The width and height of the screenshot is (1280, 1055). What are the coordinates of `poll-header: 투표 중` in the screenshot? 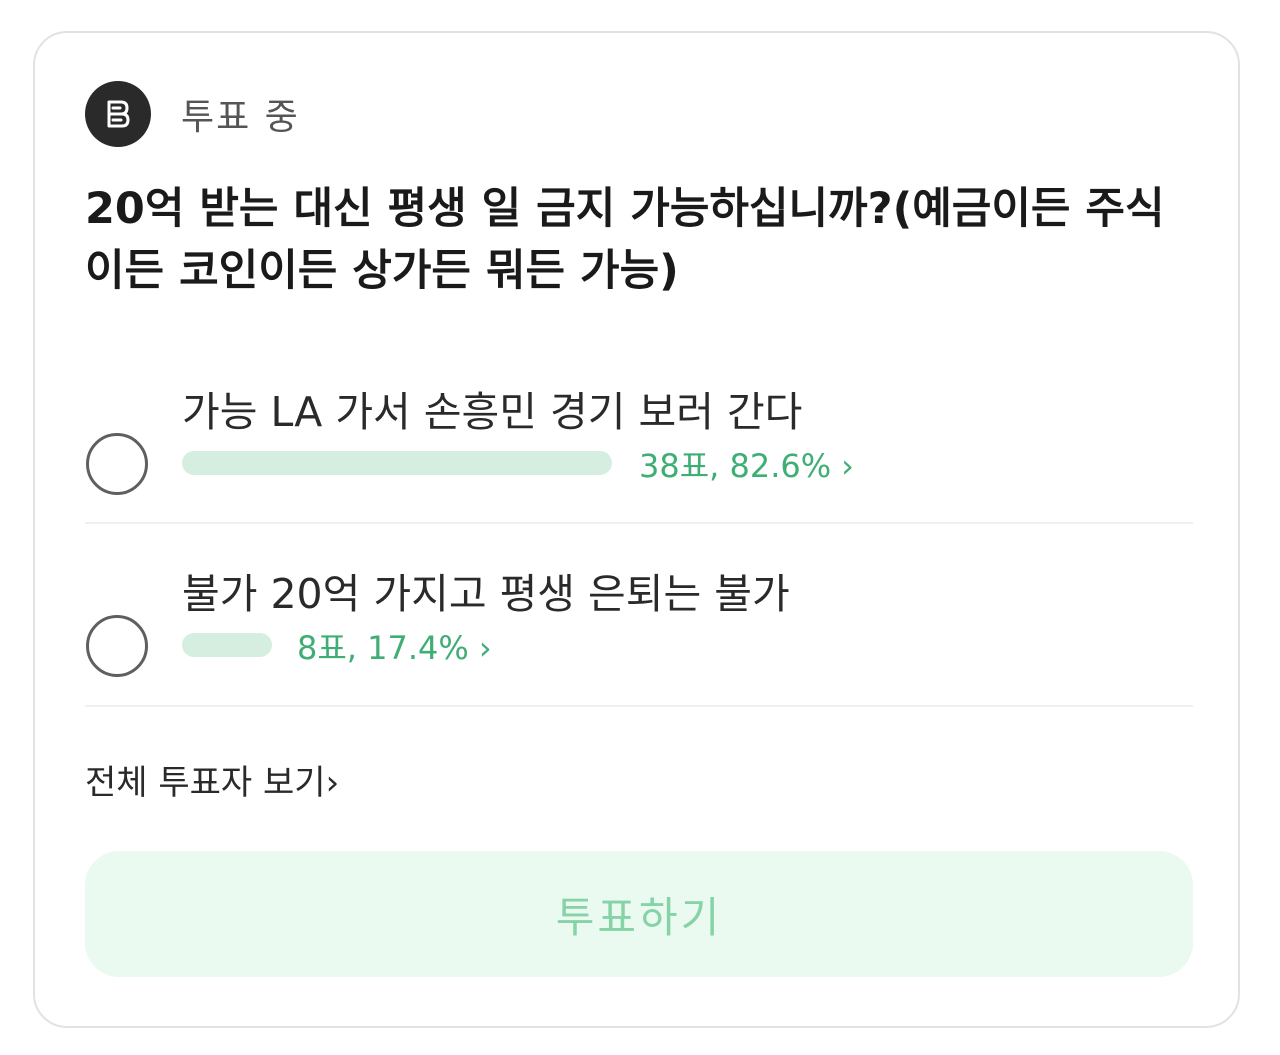 It's located at (192, 114).